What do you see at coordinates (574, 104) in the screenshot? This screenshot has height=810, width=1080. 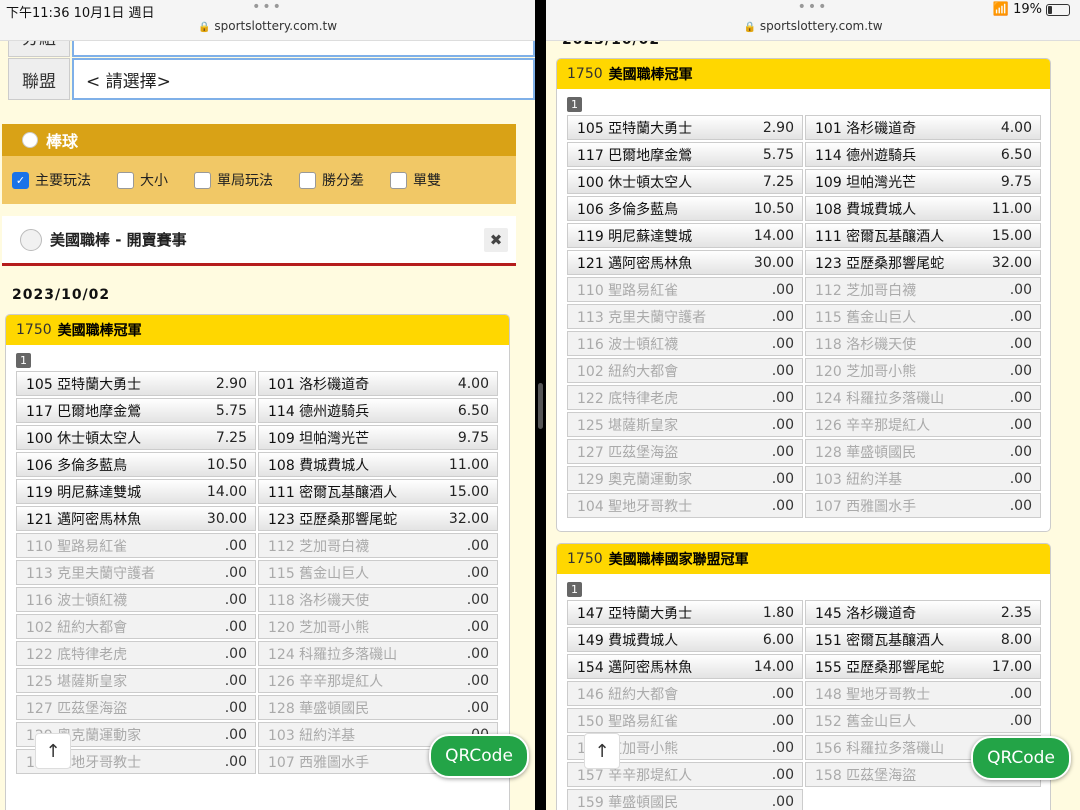 I see `group-badge: 1` at bounding box center [574, 104].